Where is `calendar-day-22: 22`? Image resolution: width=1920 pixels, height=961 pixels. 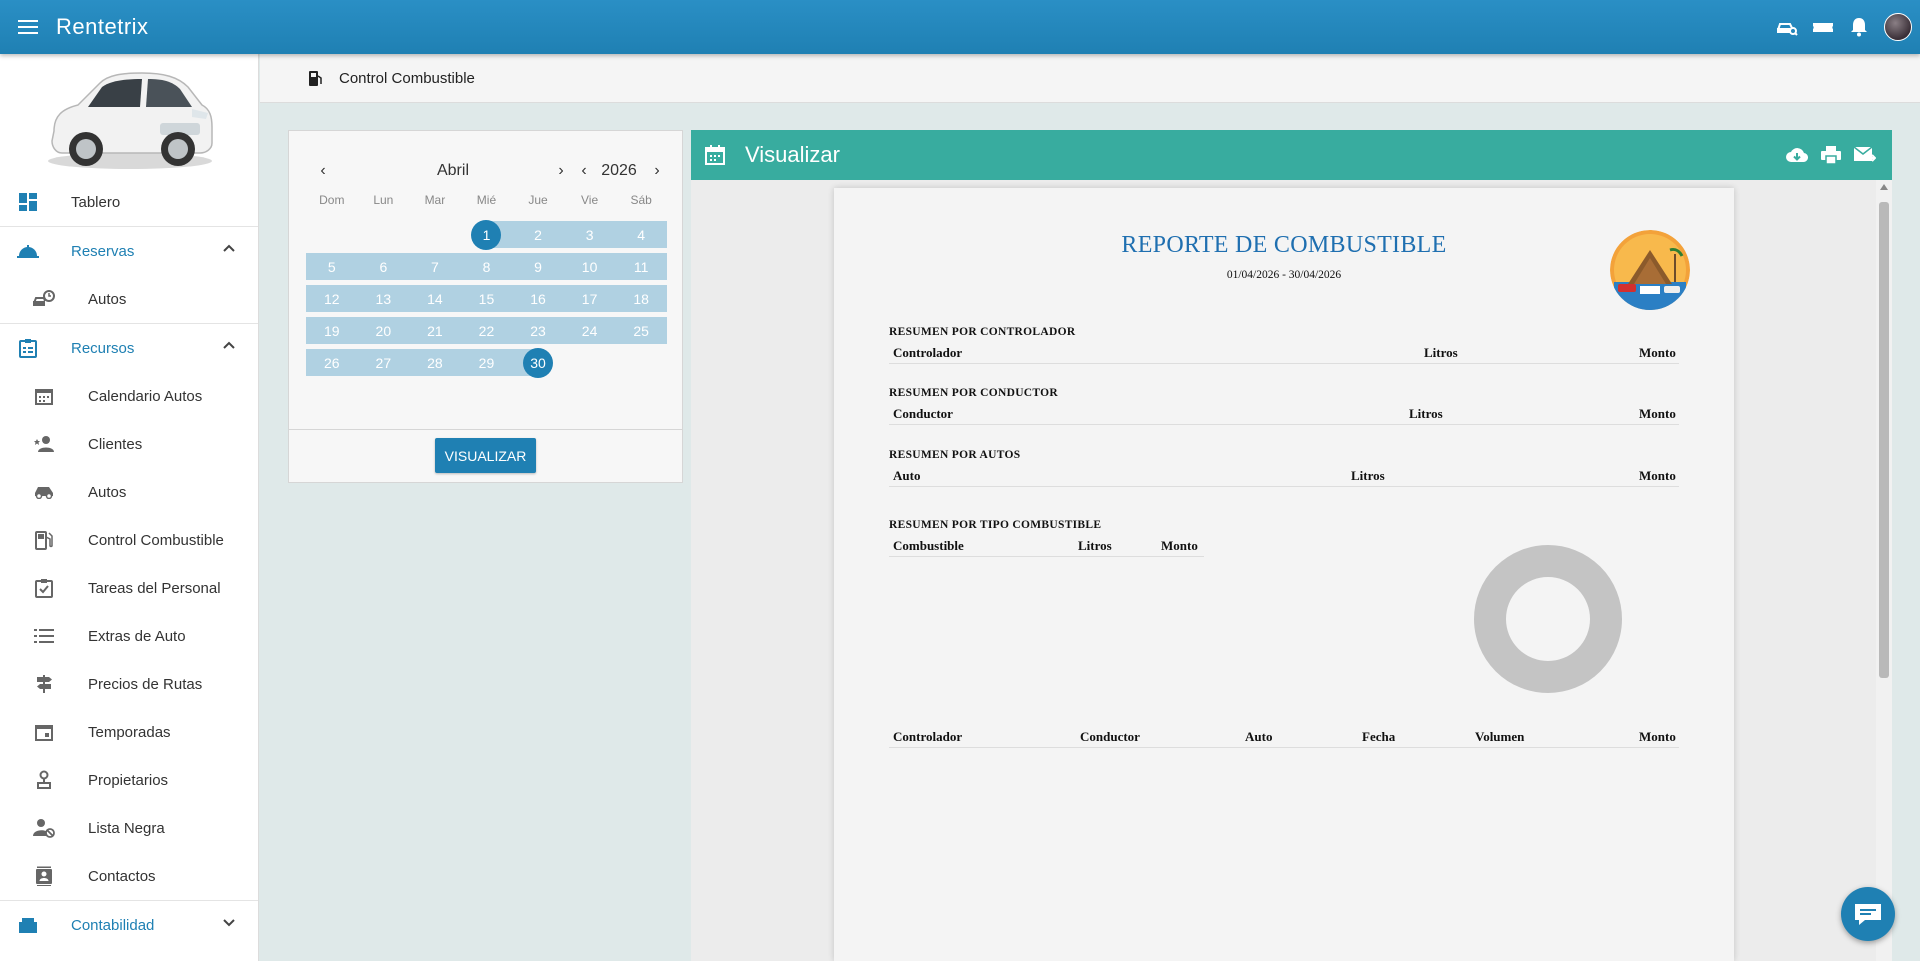
calendar-day-22: 22 is located at coordinates (486, 330).